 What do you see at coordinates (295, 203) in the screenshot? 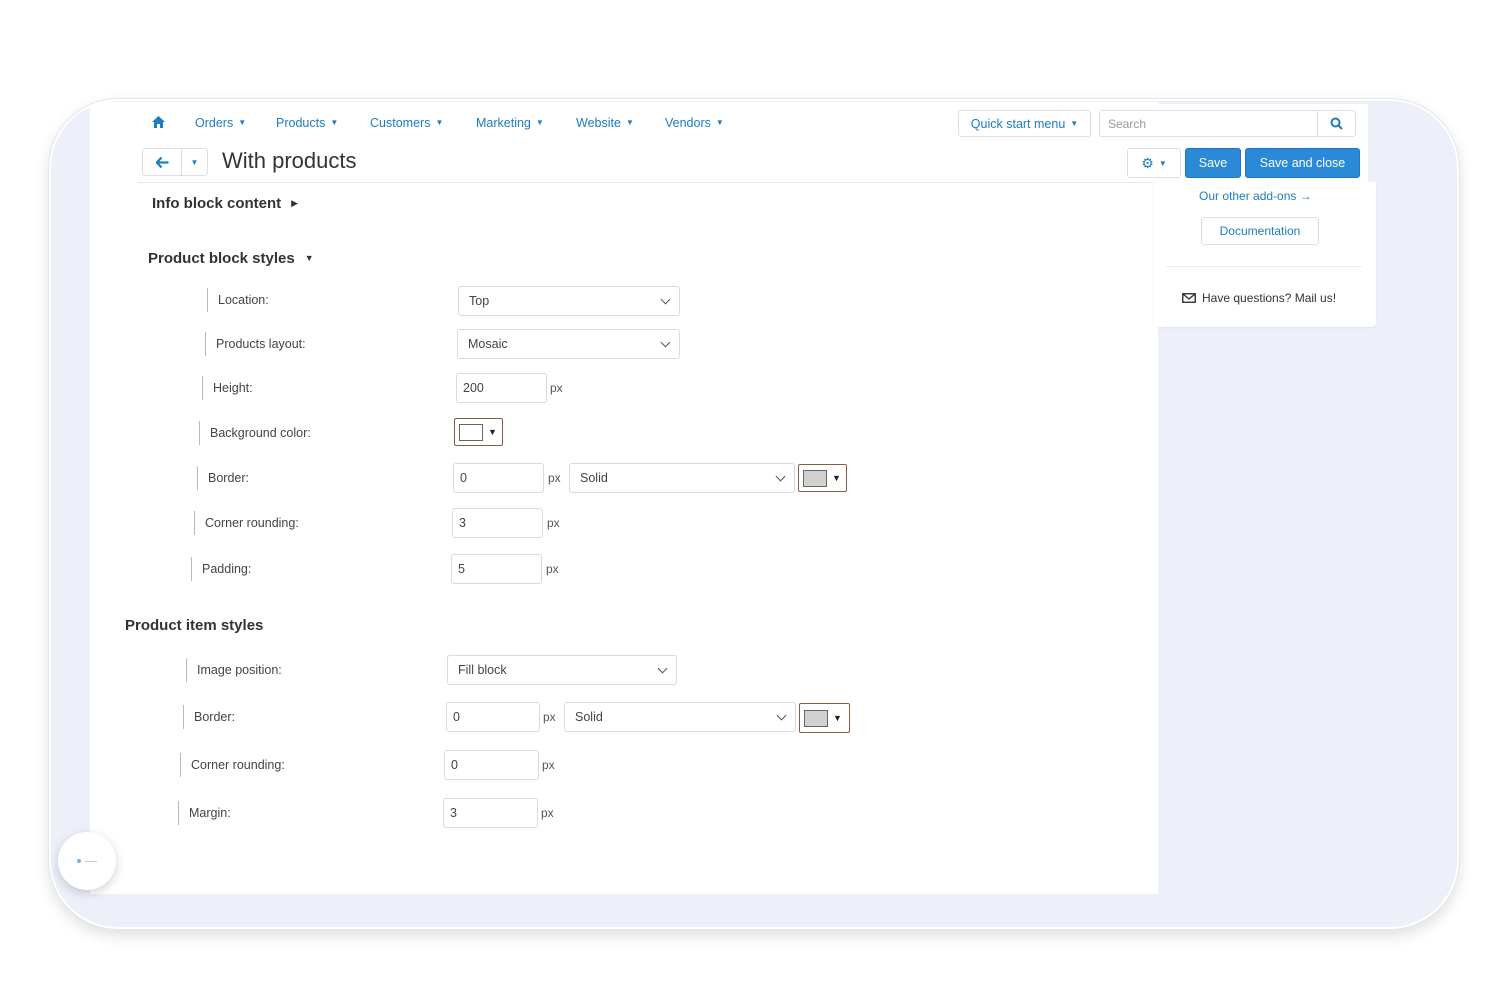
I see `caret-right-icon: ▶` at bounding box center [295, 203].